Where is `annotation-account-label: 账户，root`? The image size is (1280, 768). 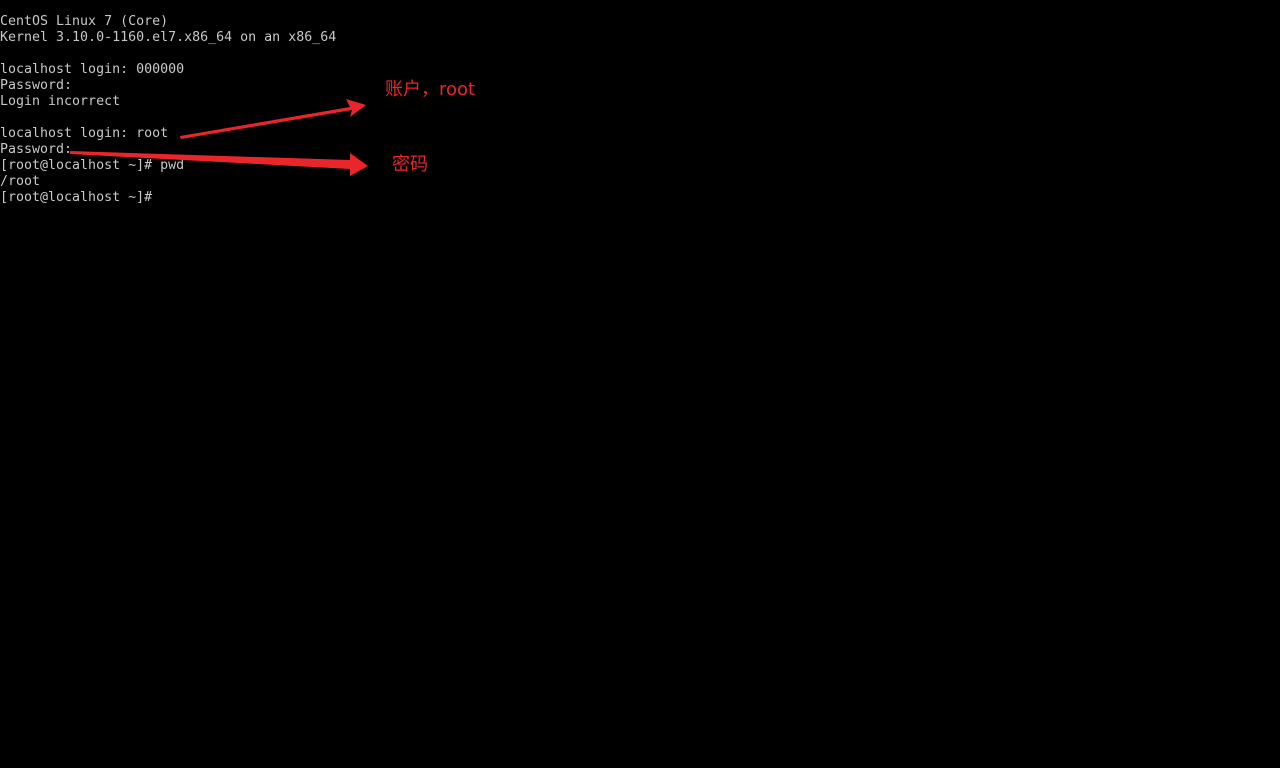 annotation-account-label: 账户，root is located at coordinates (430, 89).